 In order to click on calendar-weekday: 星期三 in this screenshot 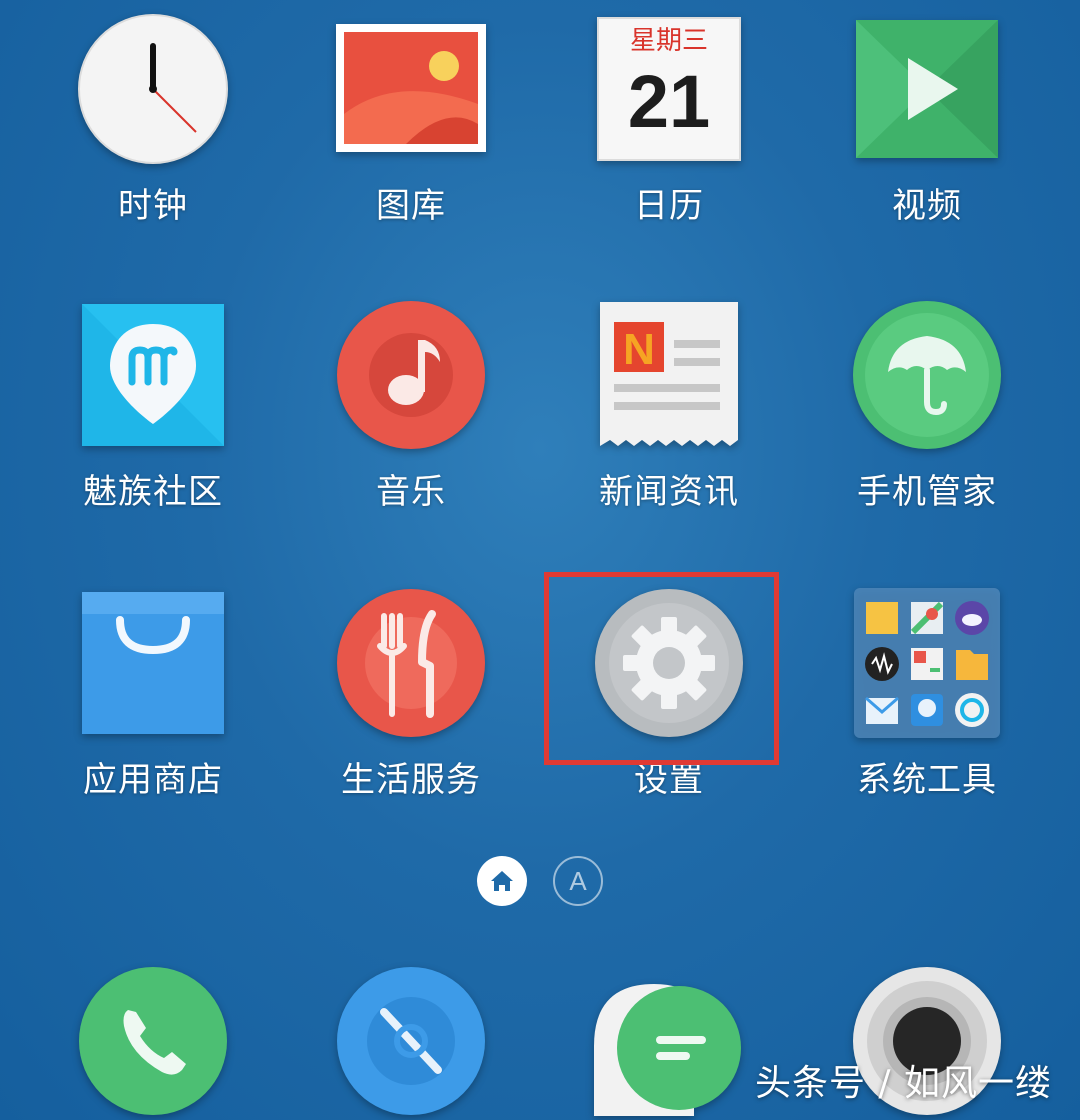, I will do `click(668, 41)`.